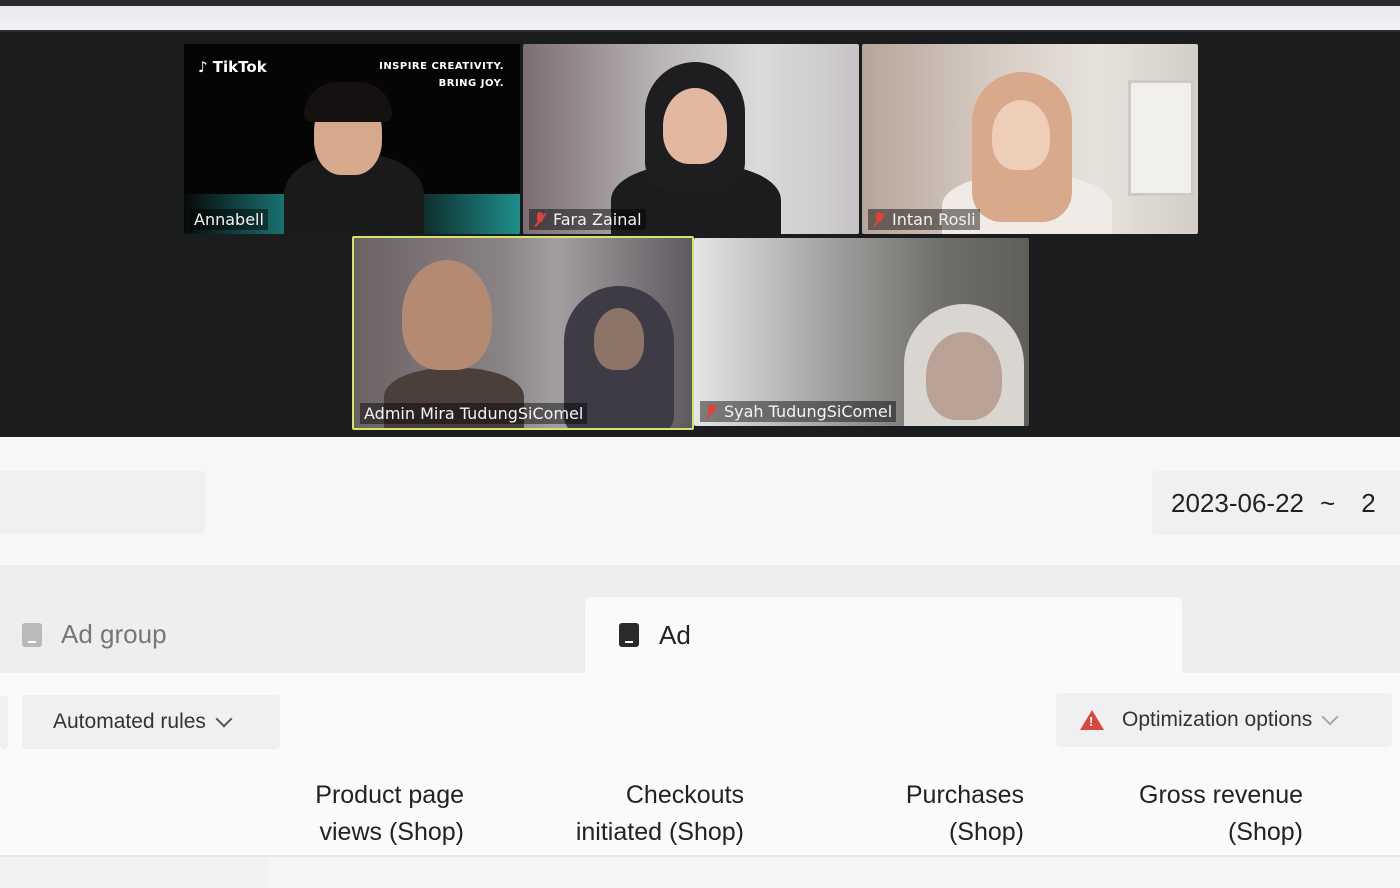 This screenshot has height=888, width=1400. Describe the element at coordinates (1237, 502) in the screenshot. I see `date-start: 2023-06-22` at that location.